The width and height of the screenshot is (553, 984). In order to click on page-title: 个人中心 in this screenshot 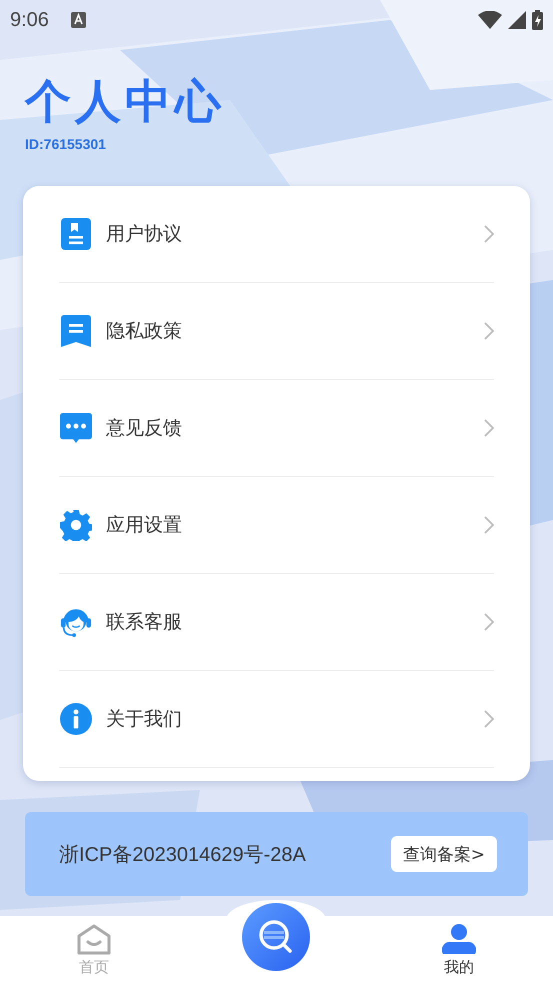, I will do `click(125, 101)`.